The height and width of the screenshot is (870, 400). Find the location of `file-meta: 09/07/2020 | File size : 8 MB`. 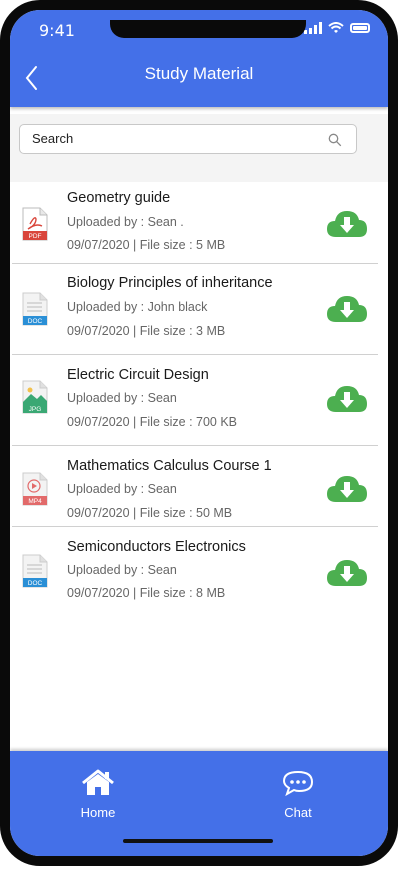

file-meta: 09/07/2020 | File size : 8 MB is located at coordinates (146, 593).